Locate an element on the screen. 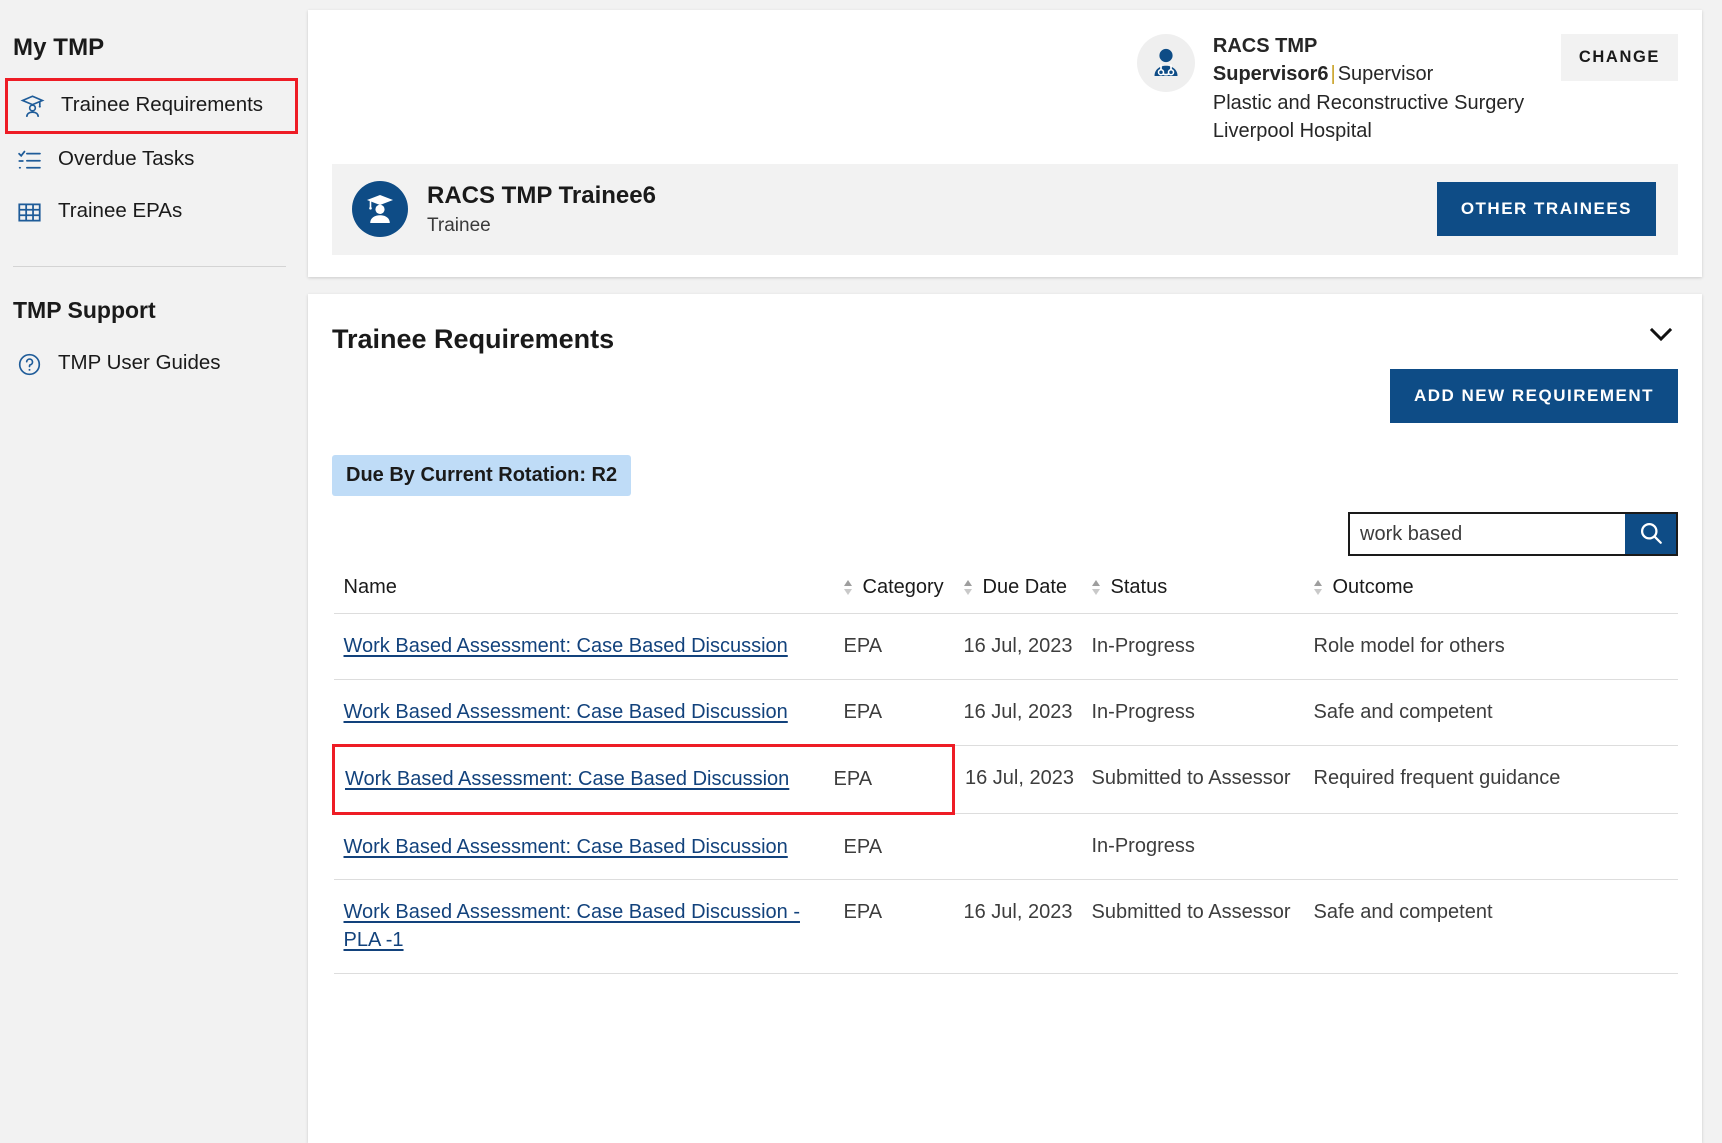  trainee-identity: RACS TMP Trainee6 Trainee is located at coordinates (504, 210).